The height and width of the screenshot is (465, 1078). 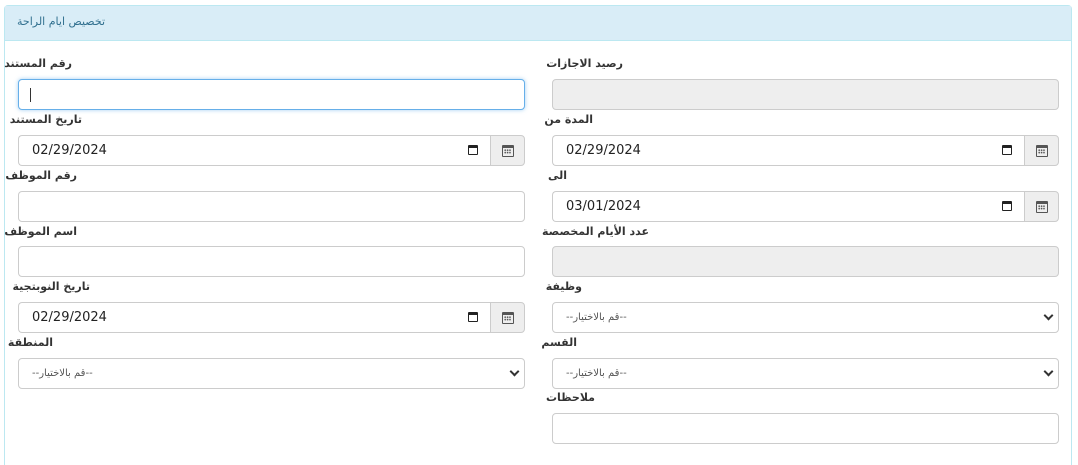 I want to click on doc-date-input: 02/29/2024, so click(x=254, y=150).